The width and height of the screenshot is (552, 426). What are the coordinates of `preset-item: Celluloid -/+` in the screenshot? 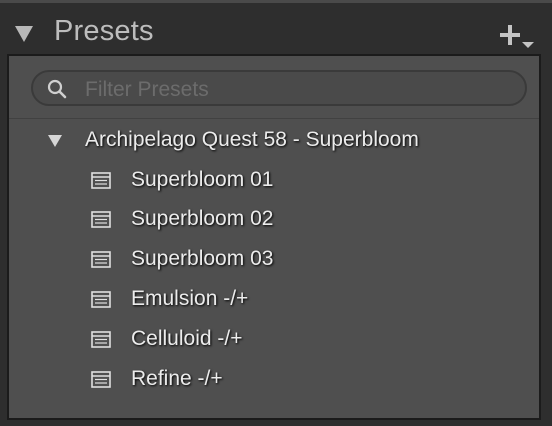 It's located at (274, 340).